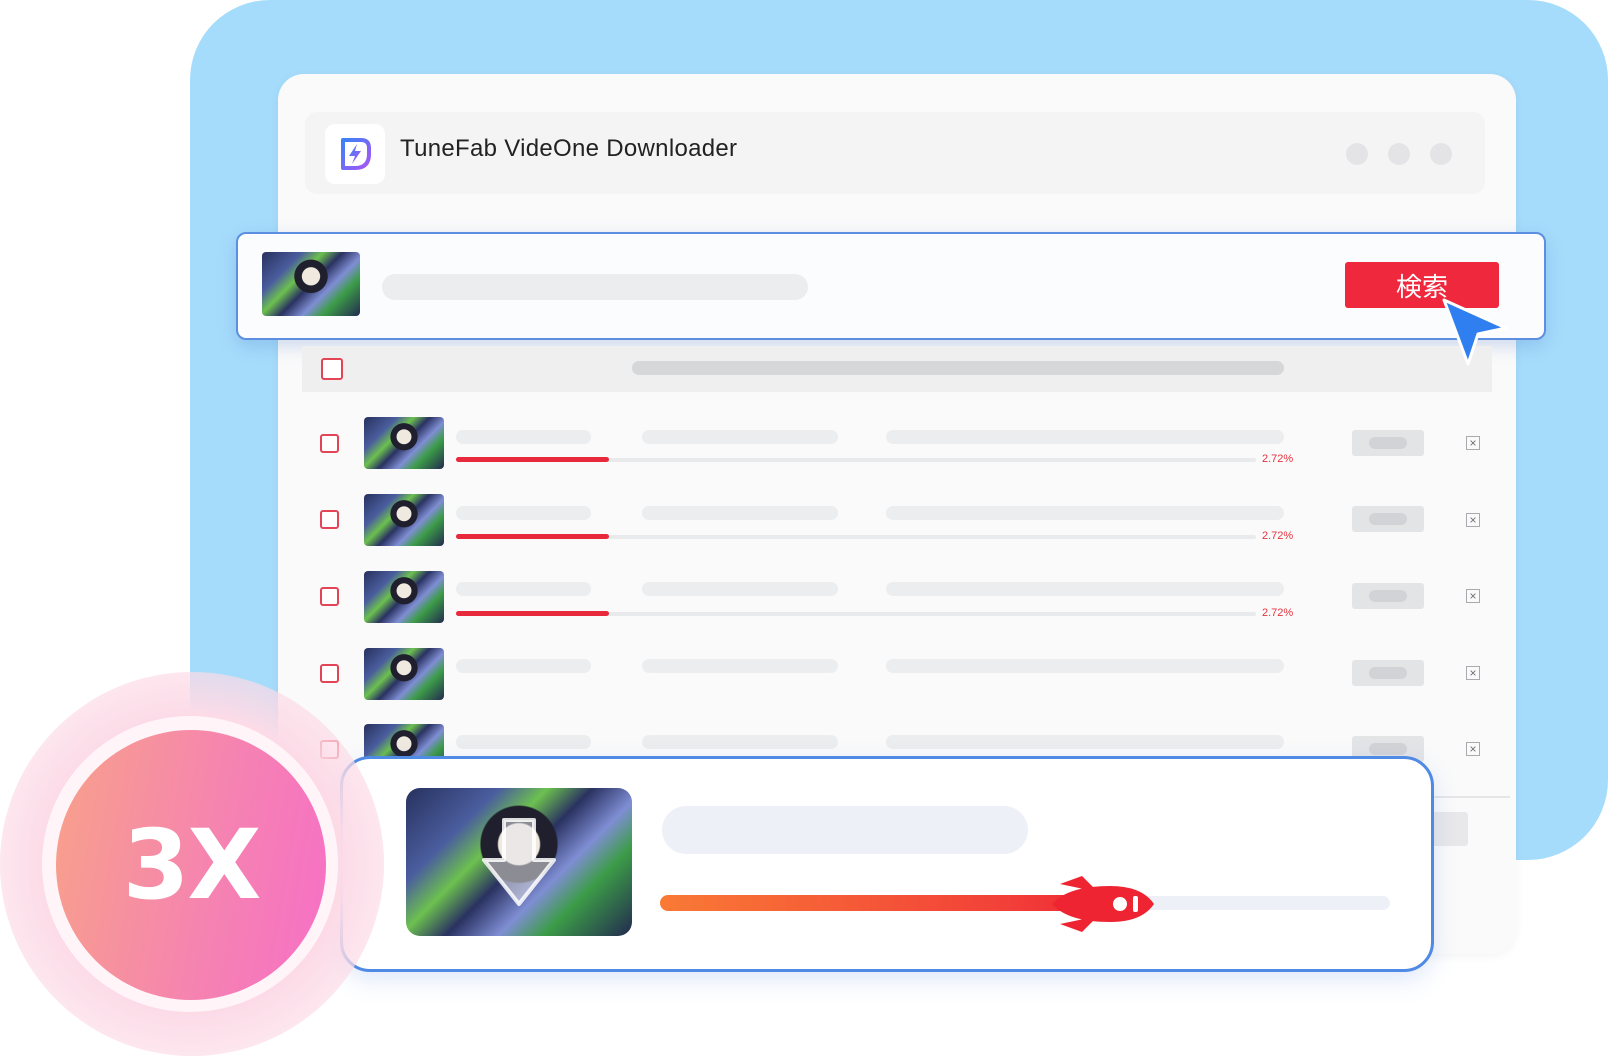 The image size is (1608, 1056). I want to click on speed-badge-label: 3X, so click(192, 865).